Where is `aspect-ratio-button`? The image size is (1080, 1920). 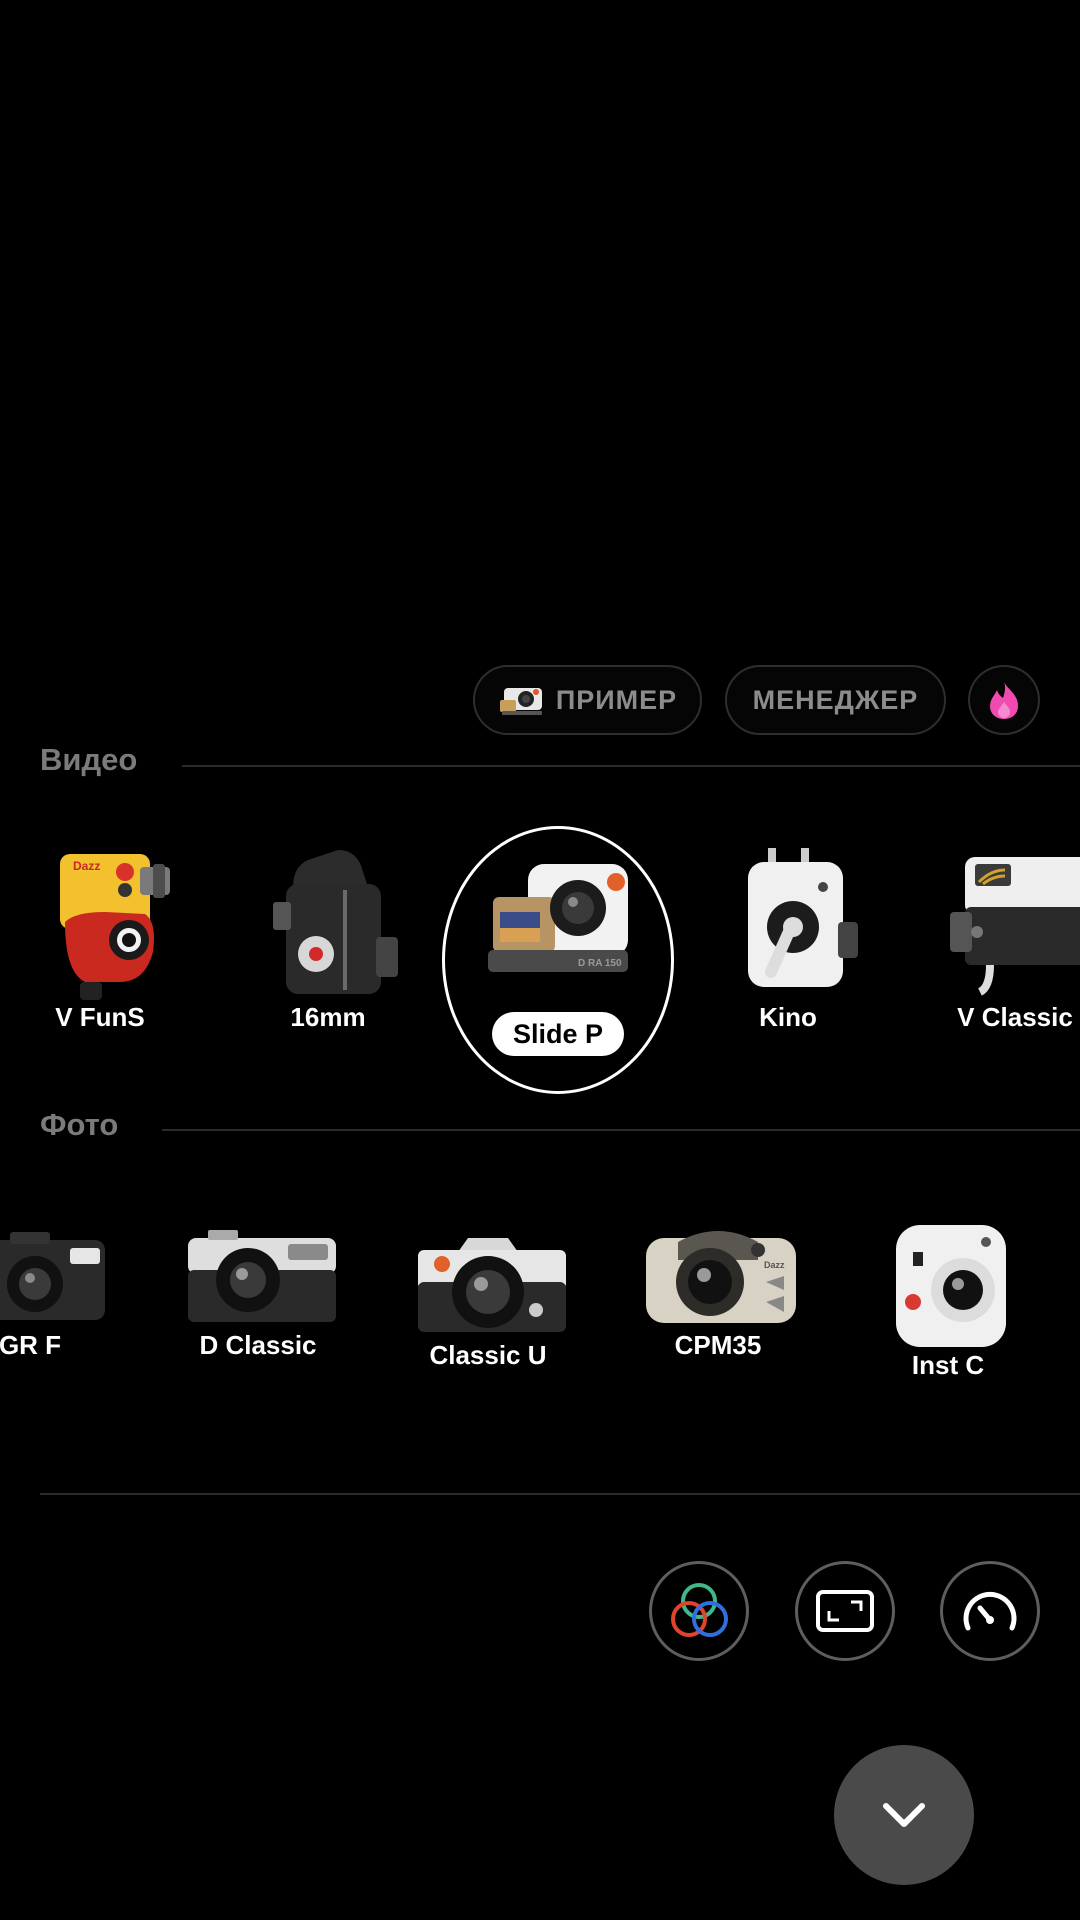 aspect-ratio-button is located at coordinates (845, 1611).